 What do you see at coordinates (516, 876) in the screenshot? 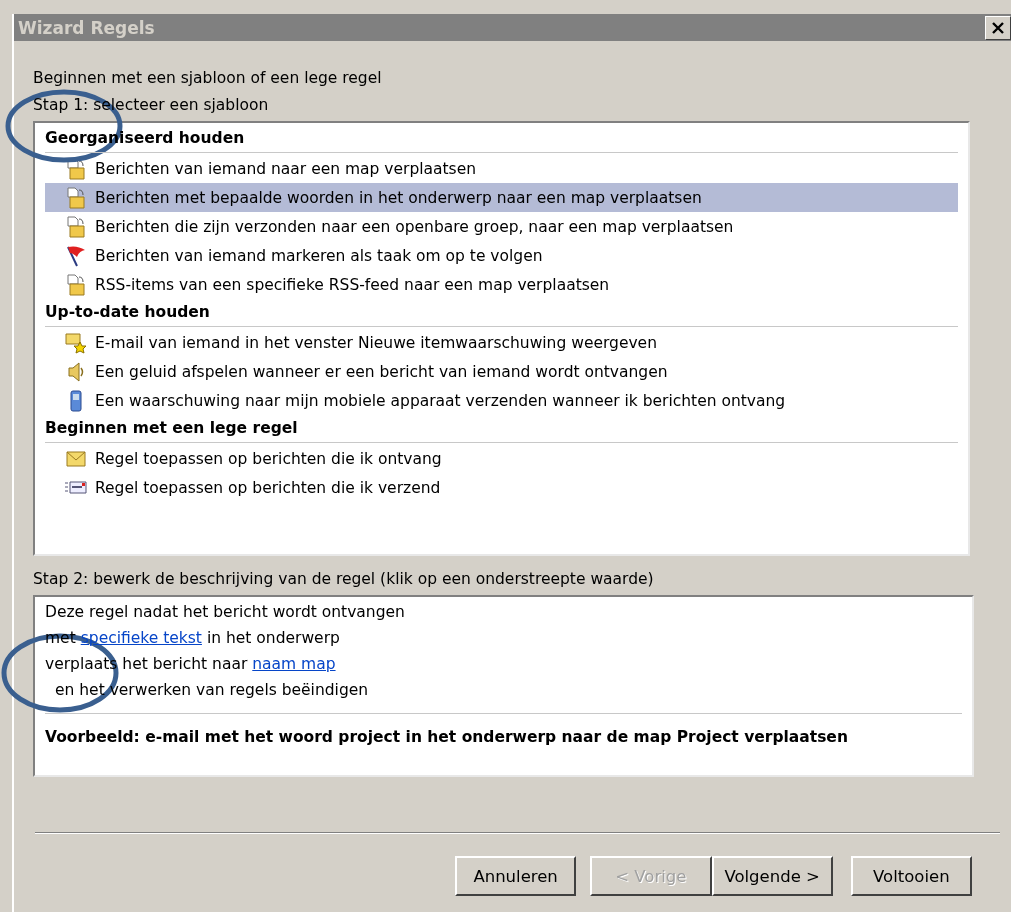
I see `wizard-button: Annuleren` at bounding box center [516, 876].